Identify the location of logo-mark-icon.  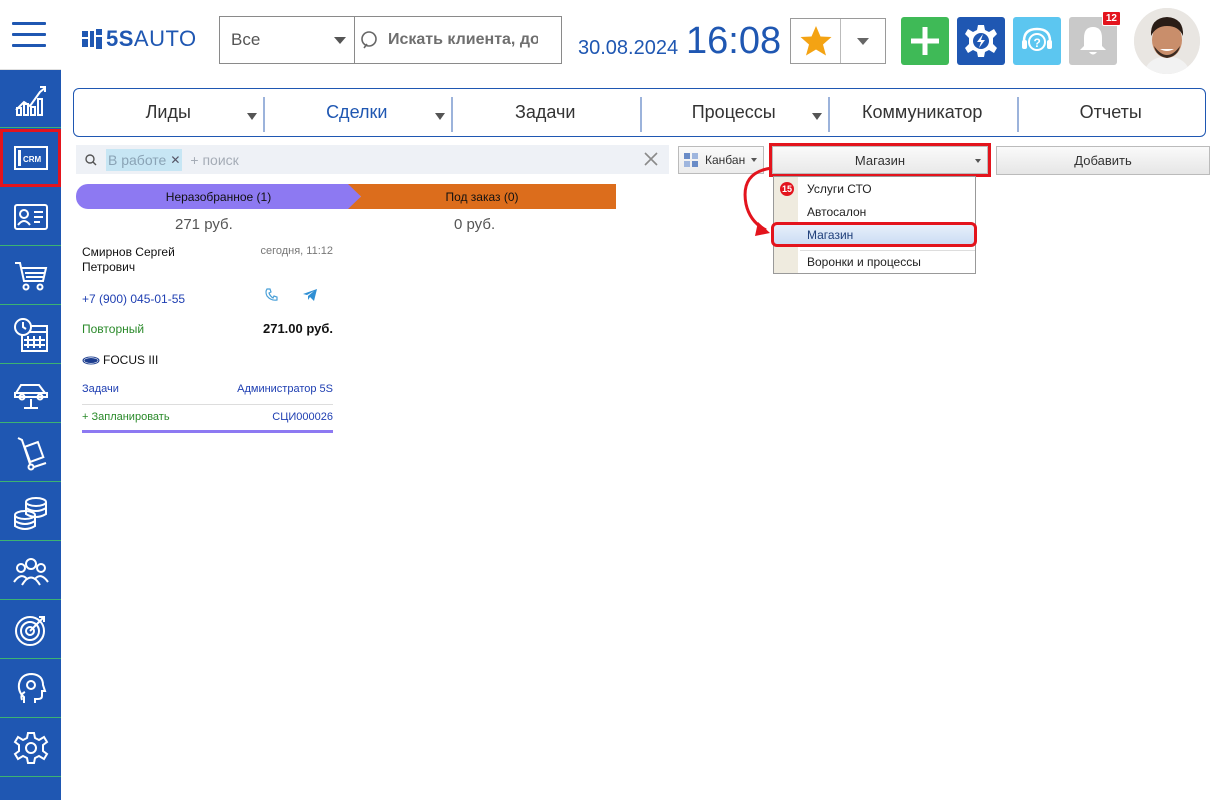
(92, 39).